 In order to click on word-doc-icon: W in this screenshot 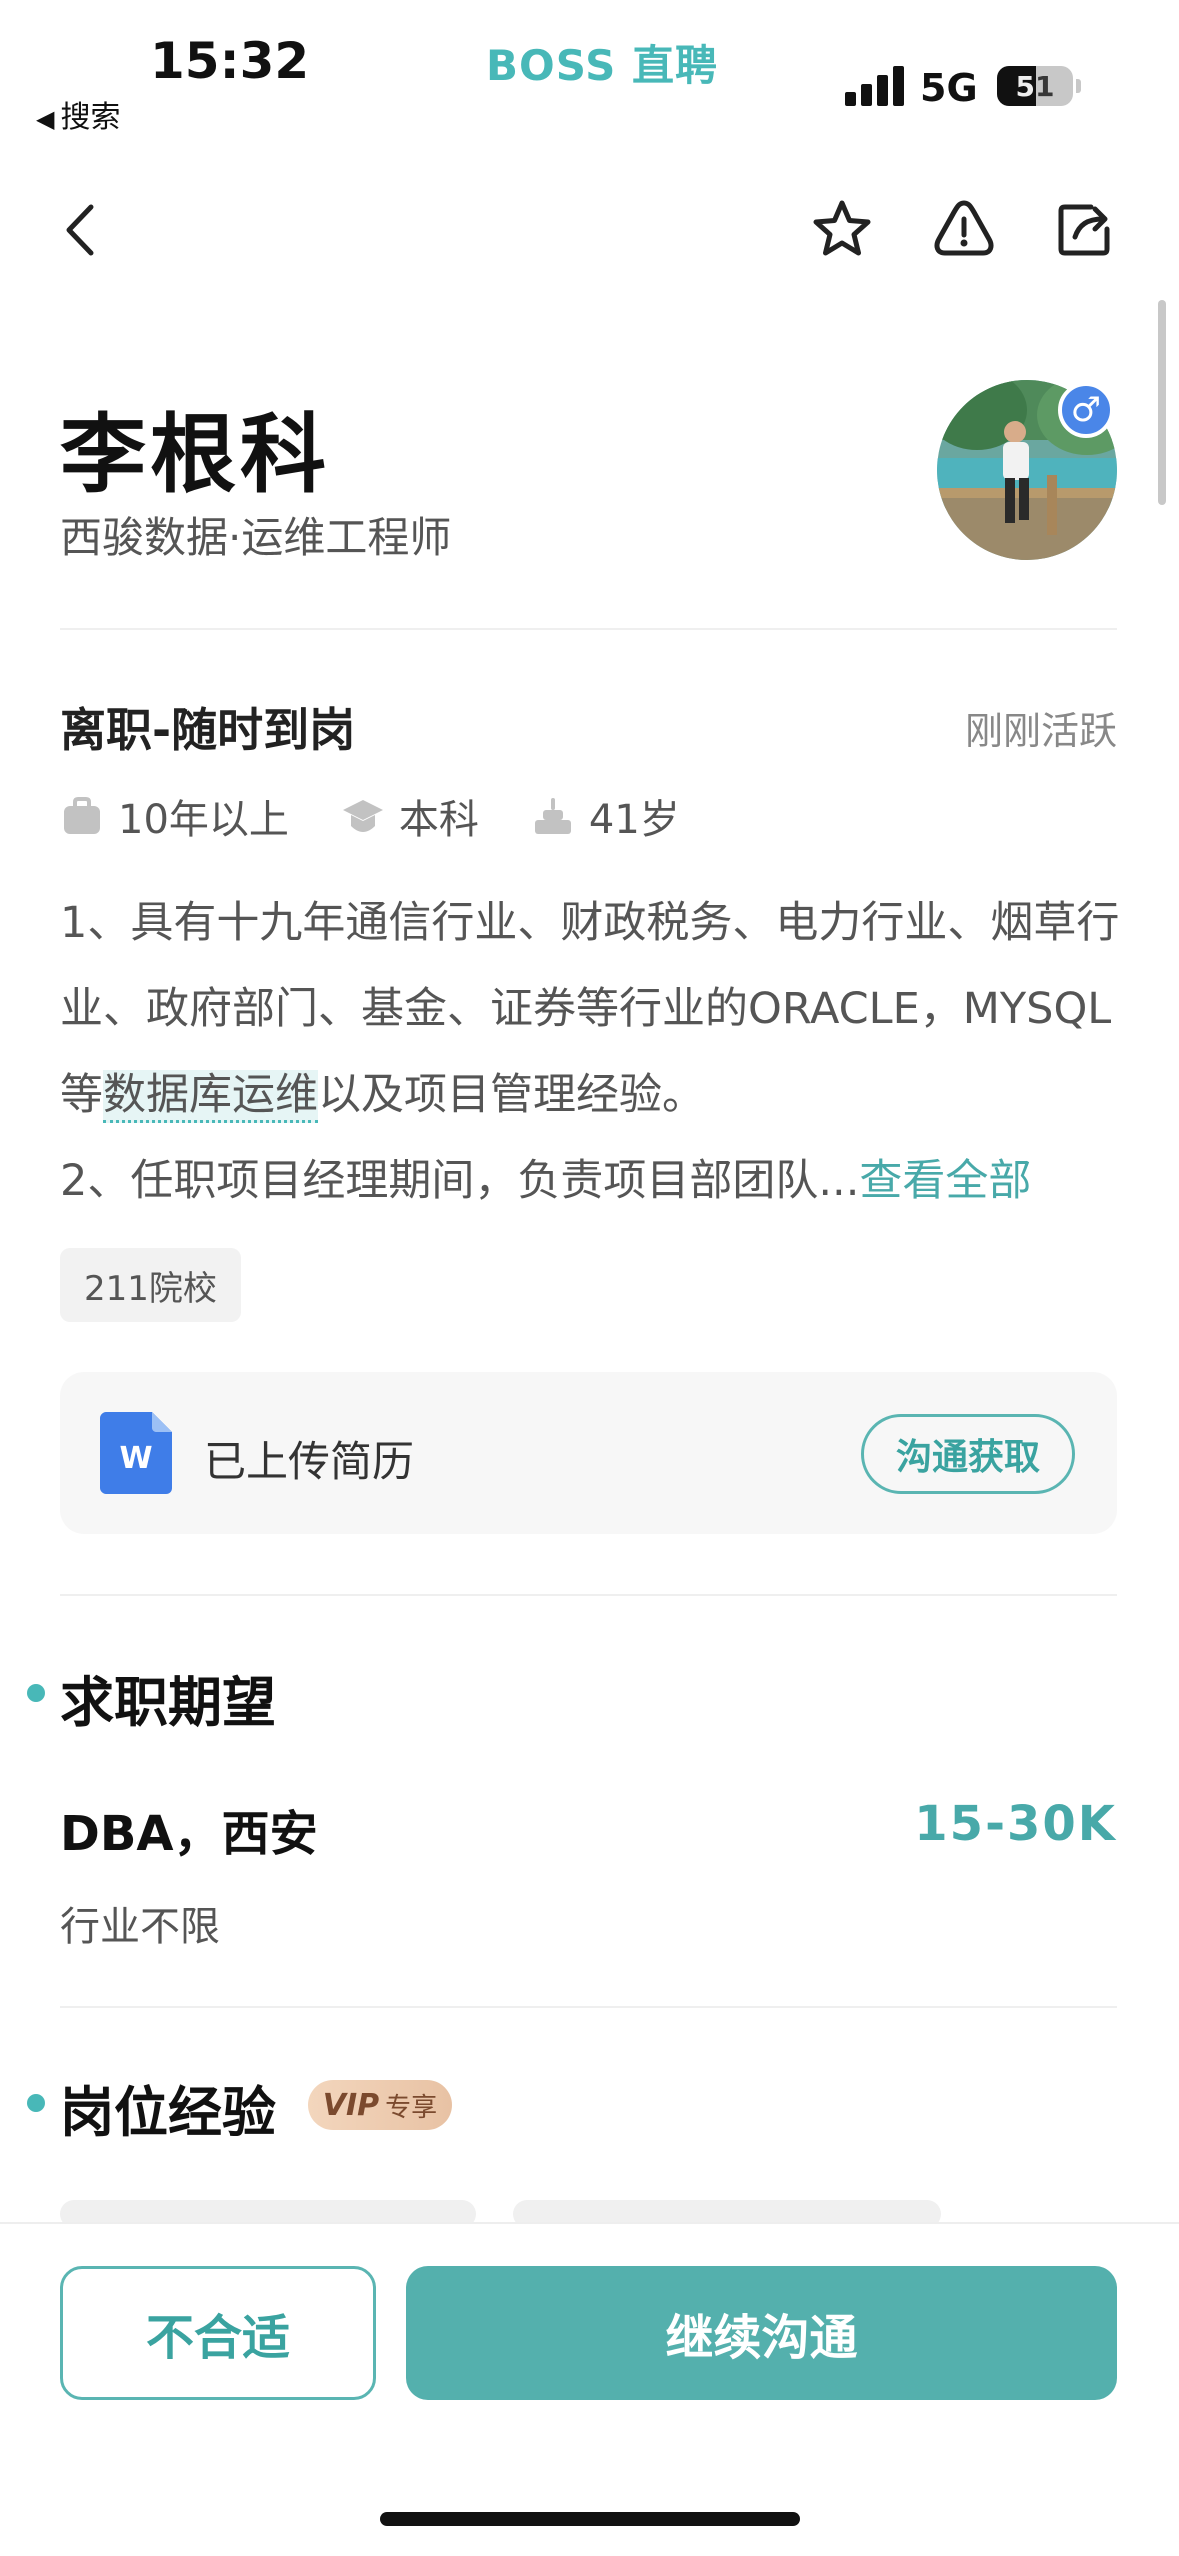, I will do `click(136, 1453)`.